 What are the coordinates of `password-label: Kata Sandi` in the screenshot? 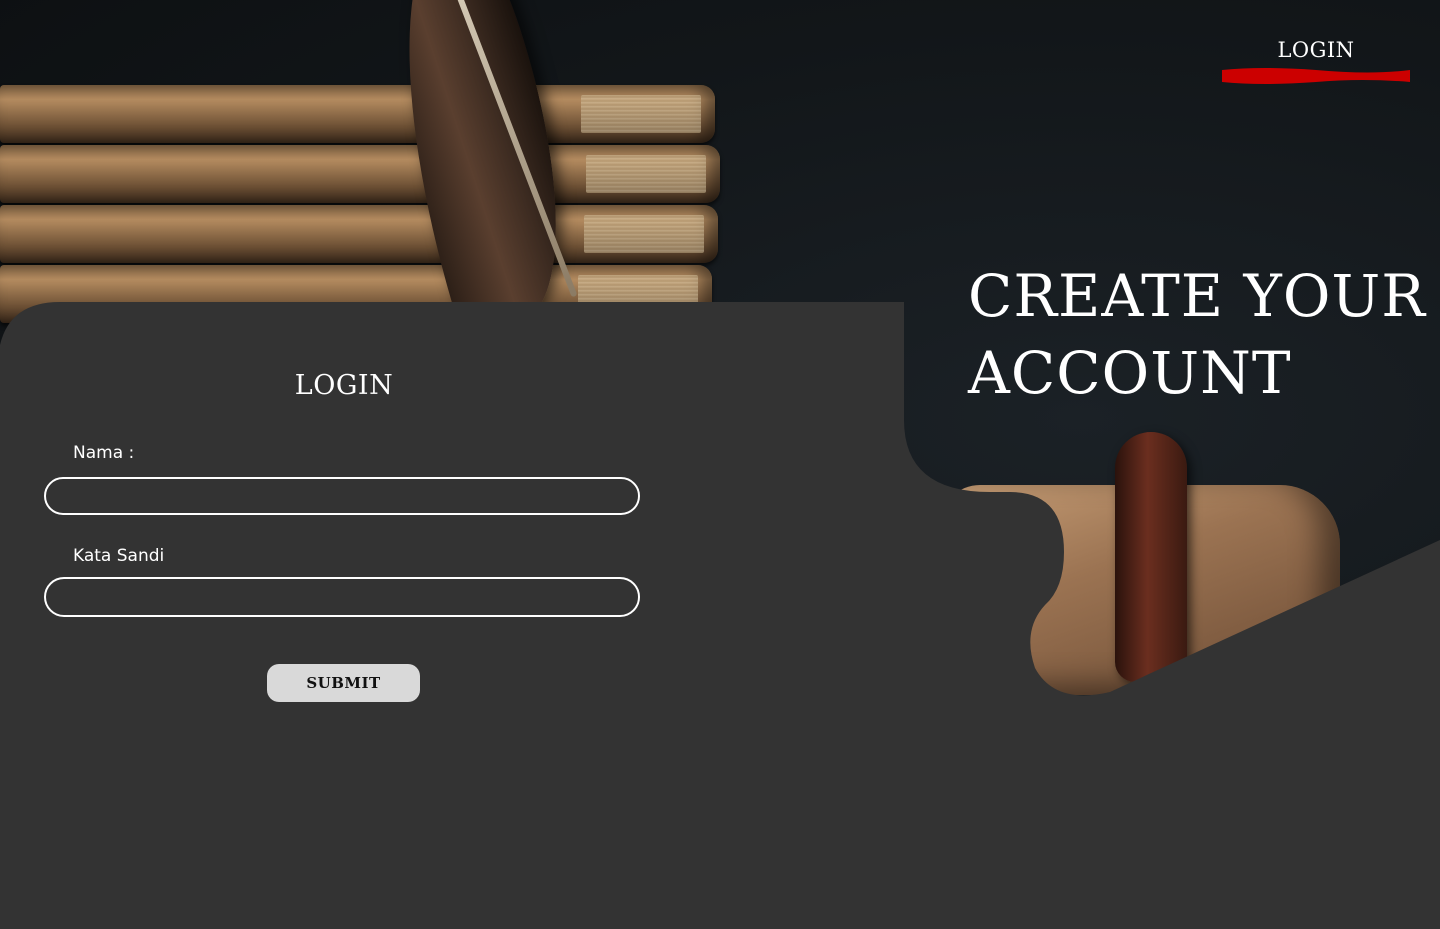 It's located at (119, 556).